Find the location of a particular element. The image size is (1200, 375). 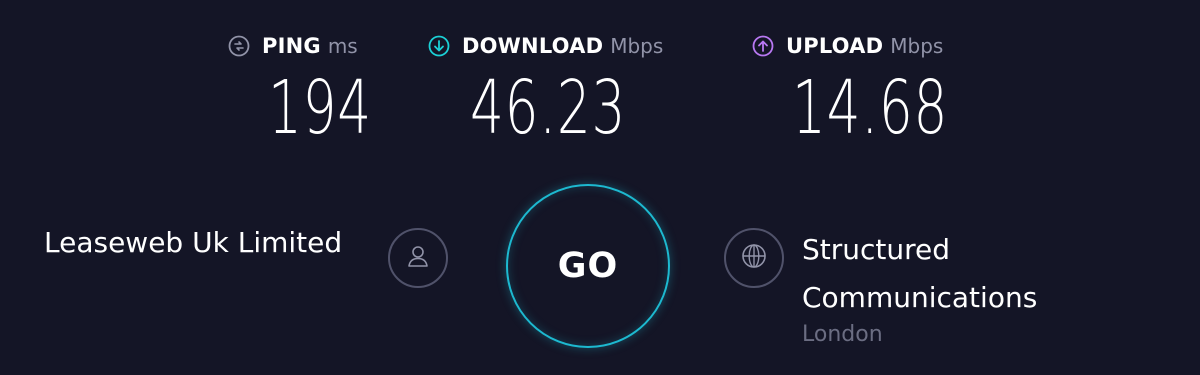

download-value: 46.23 is located at coordinates (548, 108).